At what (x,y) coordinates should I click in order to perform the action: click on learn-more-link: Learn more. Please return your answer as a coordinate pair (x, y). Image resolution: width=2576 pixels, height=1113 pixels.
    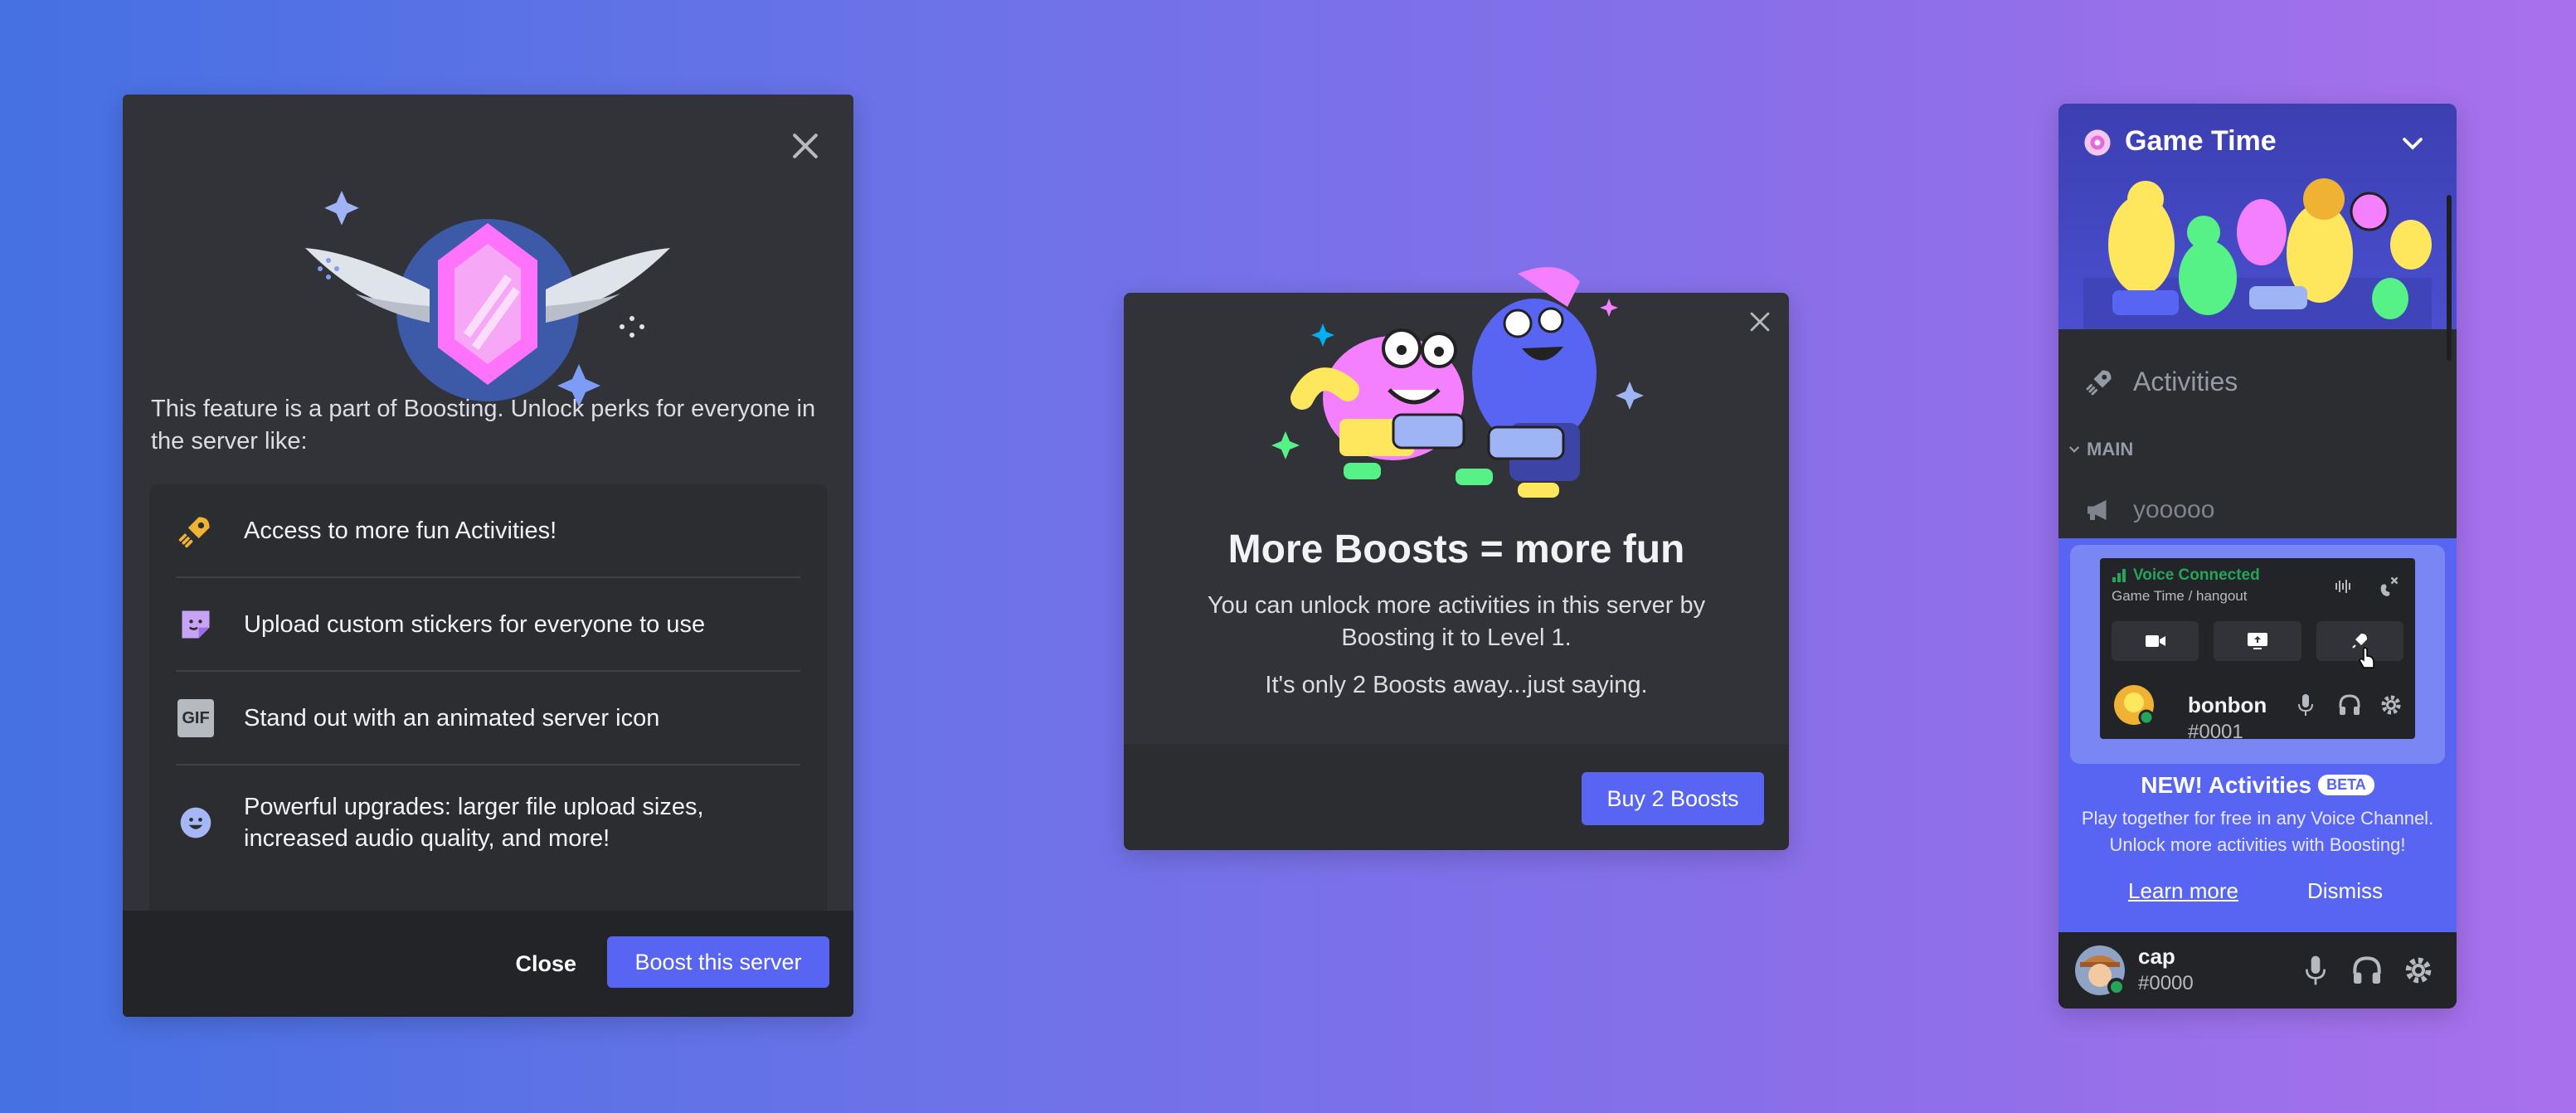
    Looking at the image, I should click on (2183, 891).